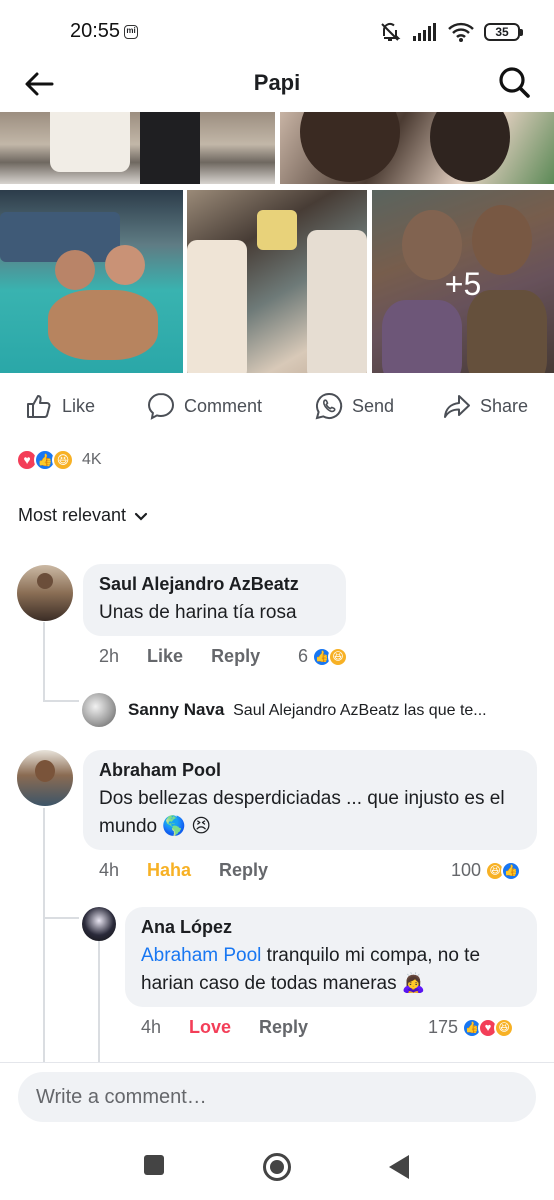  I want to click on comment-reaction-count: 100, so click(466, 870).